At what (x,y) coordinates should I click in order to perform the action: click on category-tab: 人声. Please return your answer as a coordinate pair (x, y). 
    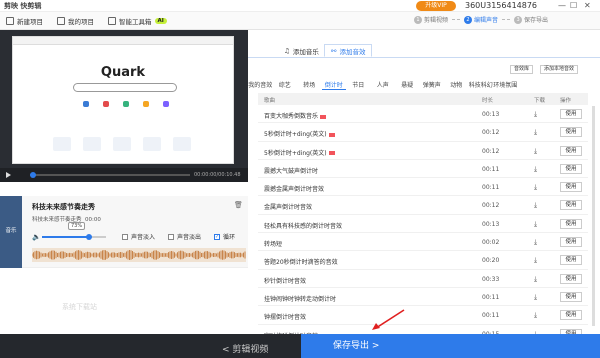
    Looking at the image, I should click on (383, 85).